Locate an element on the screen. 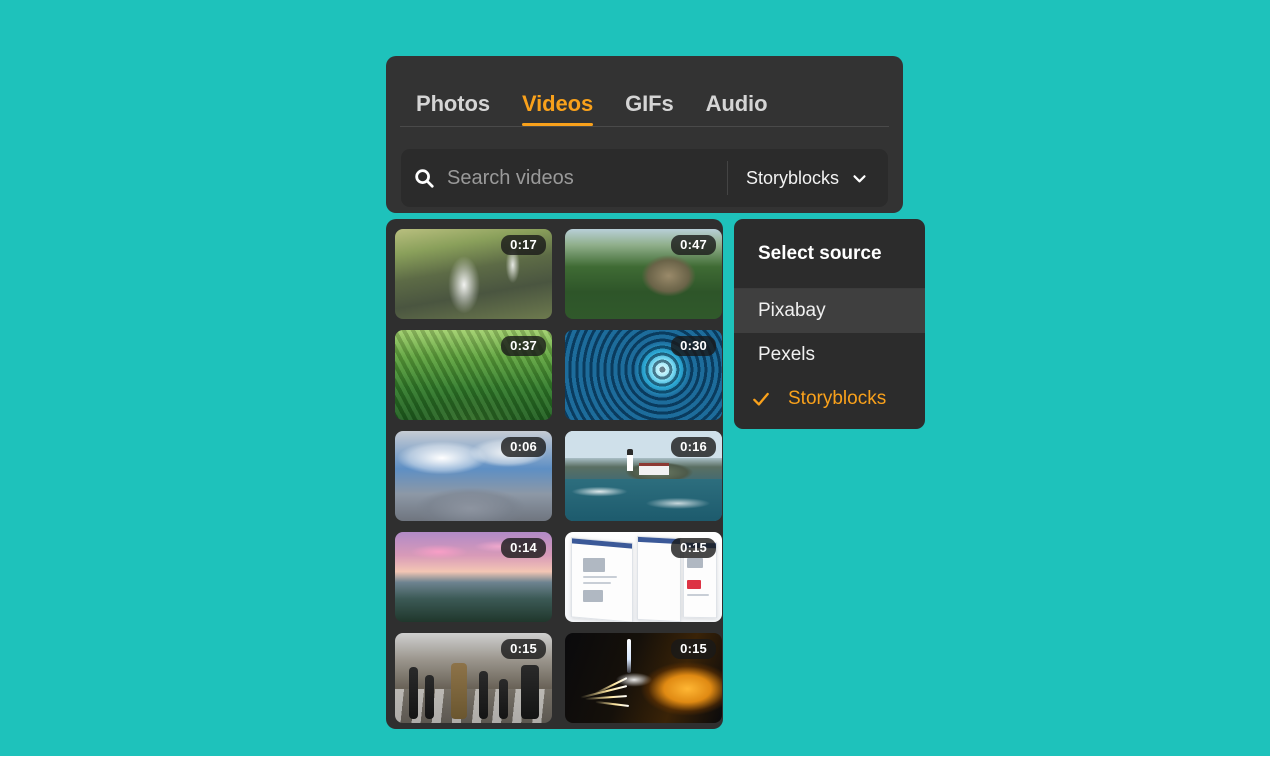 Image resolution: width=1270 pixels, height=760 pixels. video-thumbnail: 0:30 is located at coordinates (643, 375).